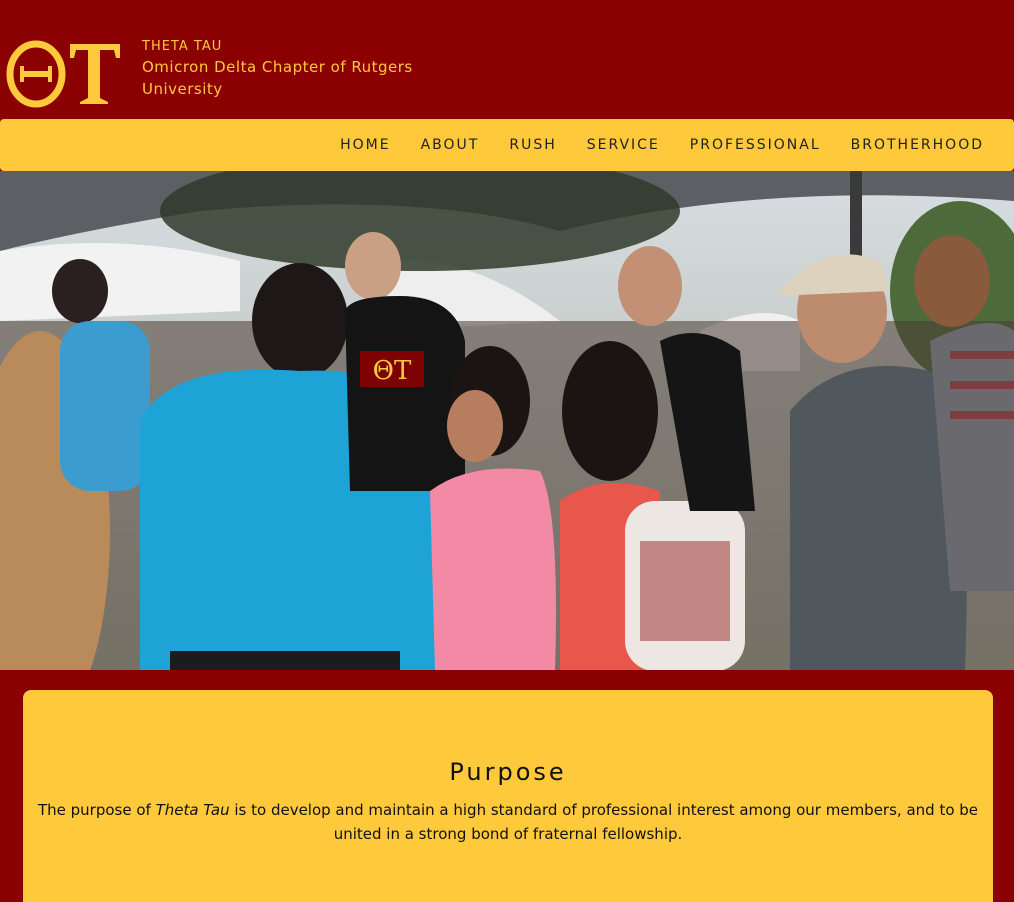 The image size is (1014, 902). What do you see at coordinates (392, 371) in the screenshot?
I see `shirt-letters: ΘT` at bounding box center [392, 371].